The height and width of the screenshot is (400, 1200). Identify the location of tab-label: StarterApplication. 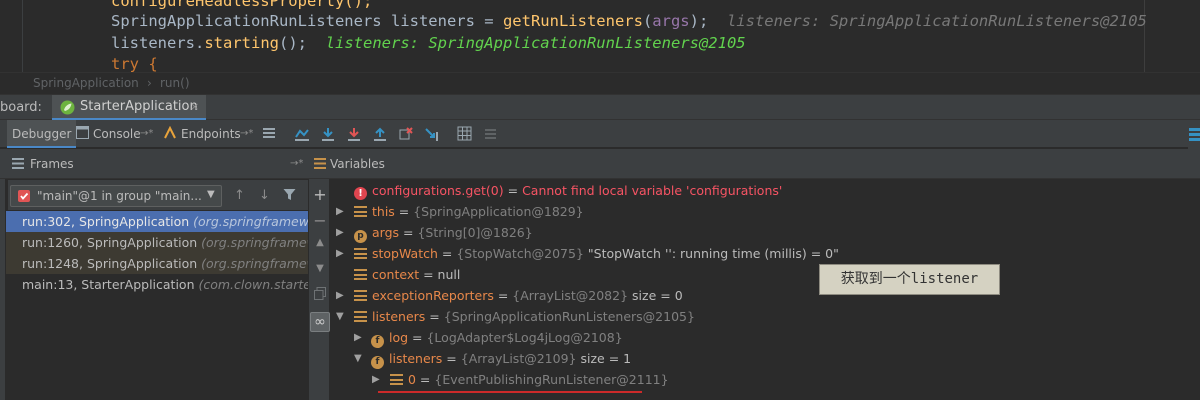
(139, 106).